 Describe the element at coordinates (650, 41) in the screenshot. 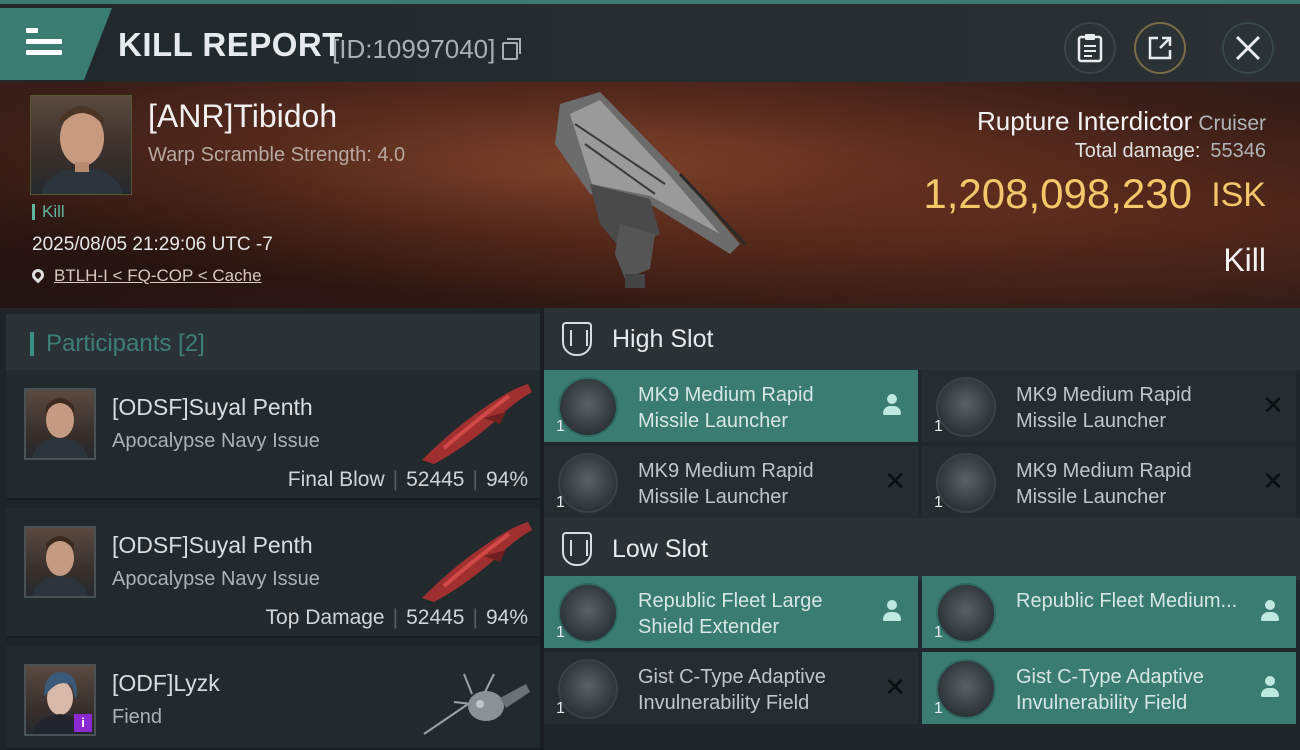

I see `top-bar: KILL REPORT [ID:10997040]` at that location.